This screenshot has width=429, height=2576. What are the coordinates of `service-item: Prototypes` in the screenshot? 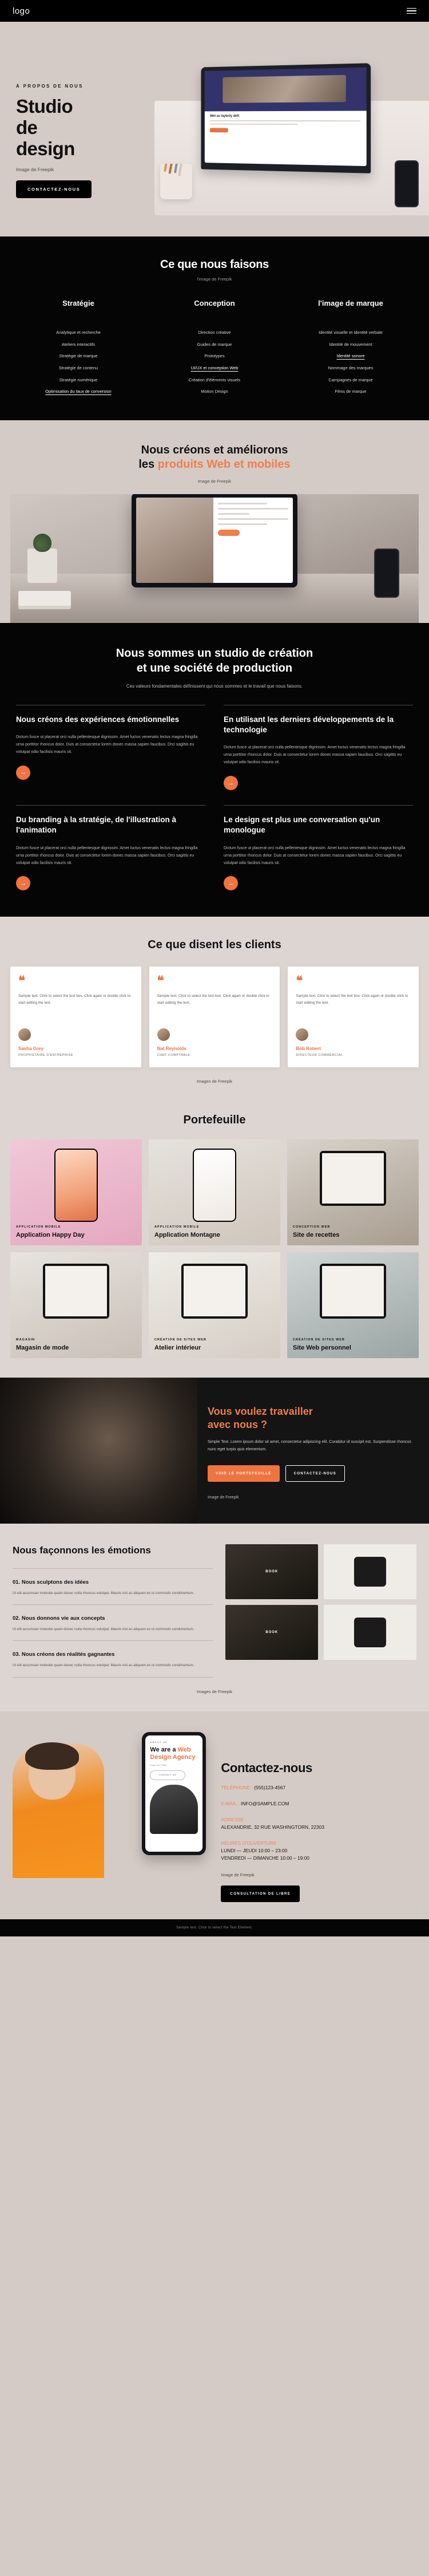 It's located at (214, 356).